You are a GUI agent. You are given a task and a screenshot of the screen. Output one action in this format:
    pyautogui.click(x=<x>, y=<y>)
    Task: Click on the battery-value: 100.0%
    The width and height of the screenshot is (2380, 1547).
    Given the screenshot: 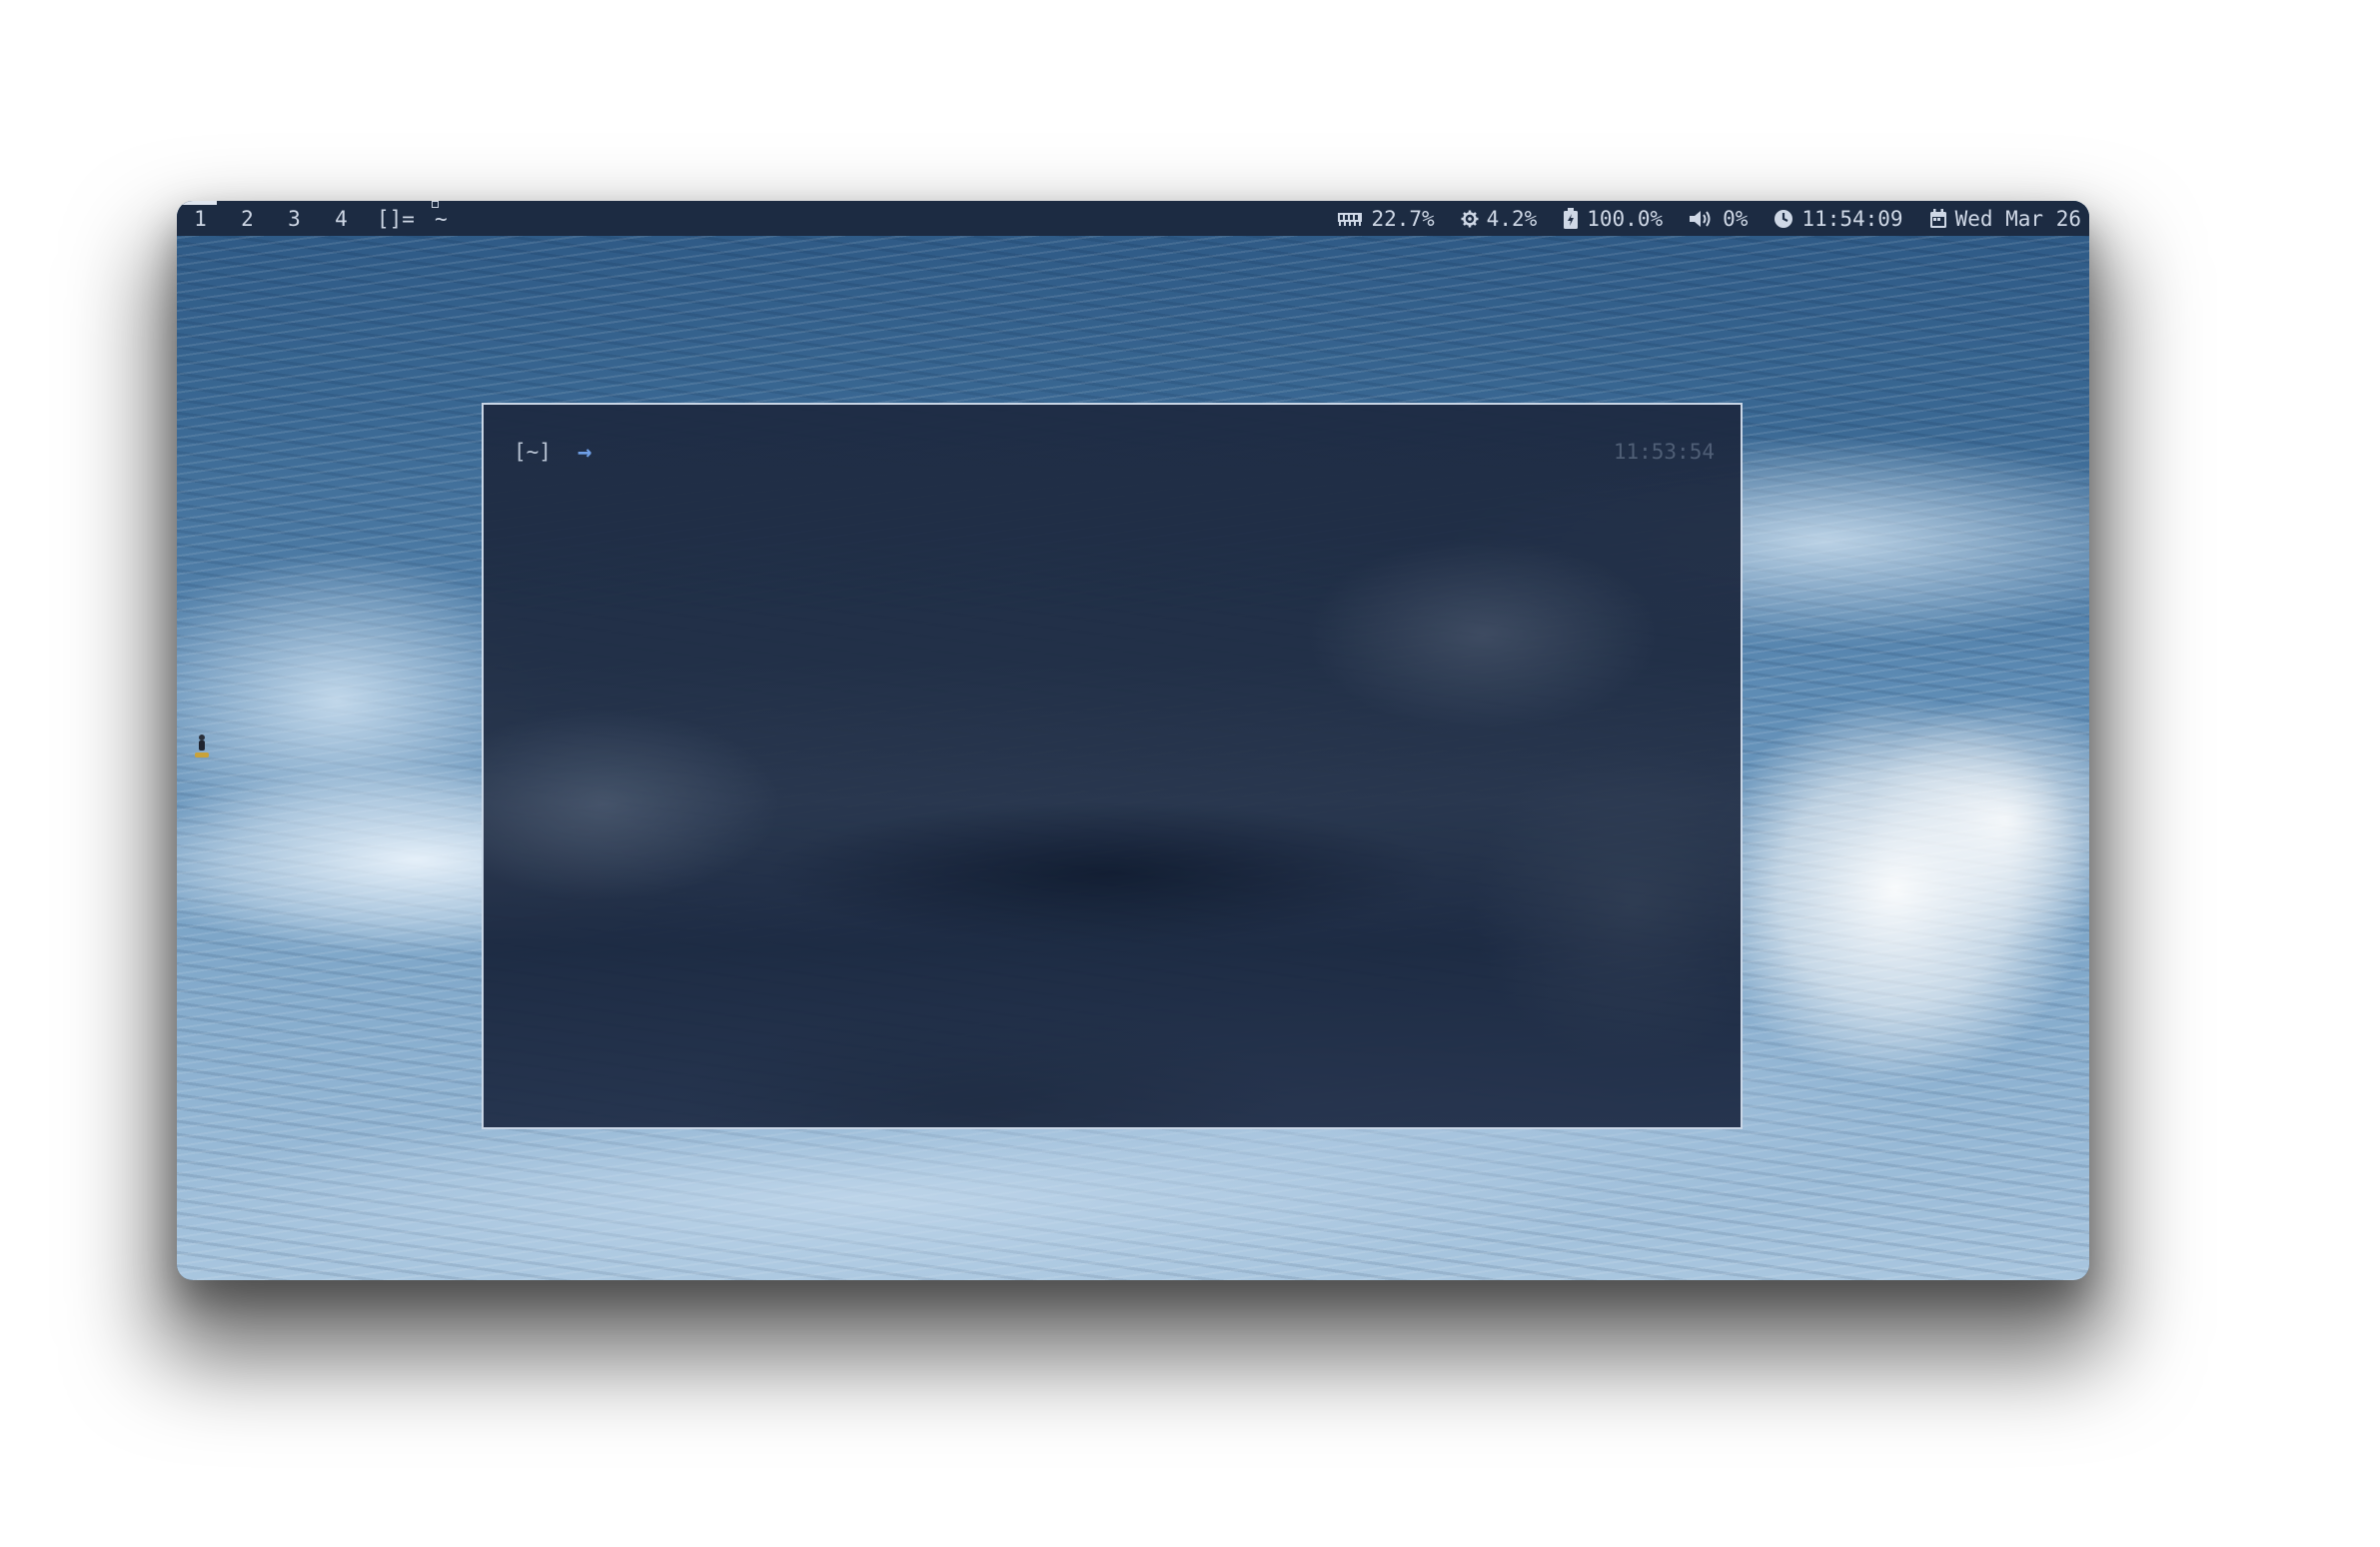 What is the action you would take?
    pyautogui.click(x=1625, y=218)
    